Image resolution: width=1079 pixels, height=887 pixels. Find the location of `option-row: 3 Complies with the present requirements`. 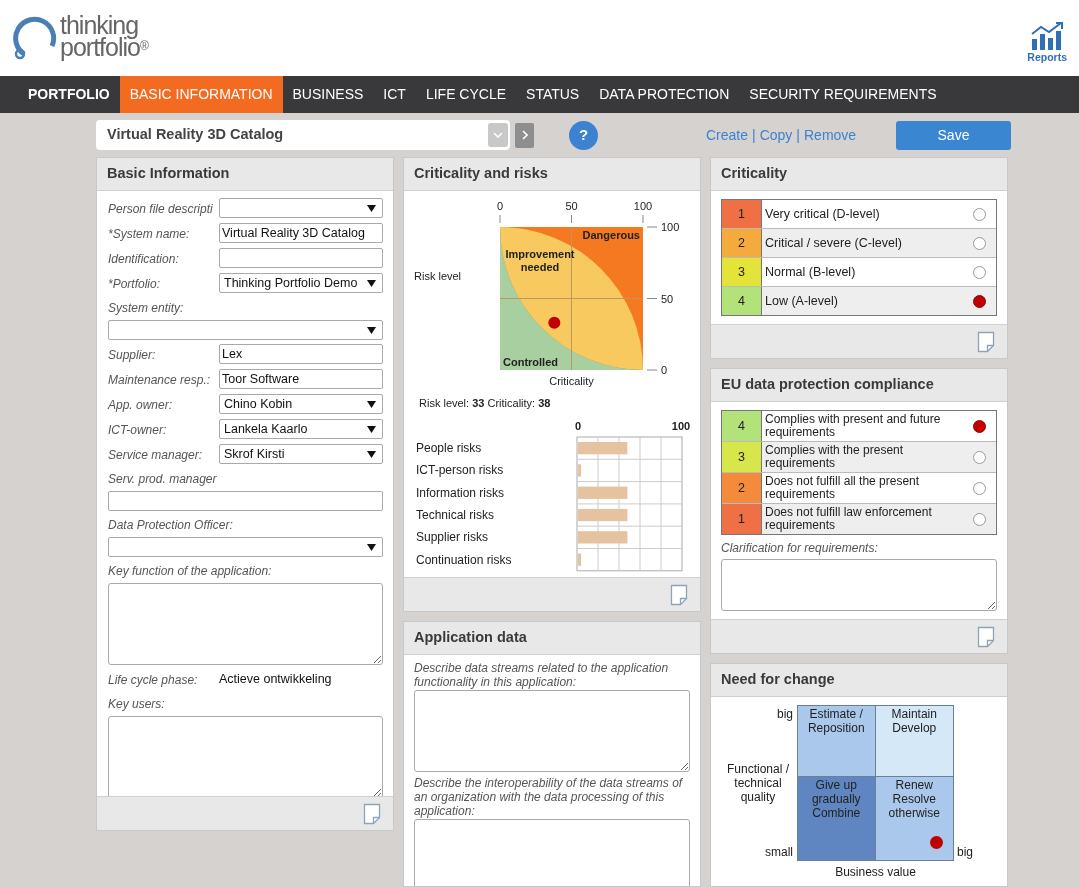

option-row: 3 Complies with the present requirements is located at coordinates (859, 456).